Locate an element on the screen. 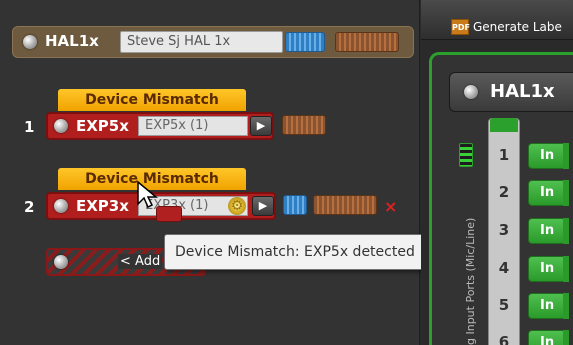 The image size is (573, 345). port-column-header is located at coordinates (504, 125).